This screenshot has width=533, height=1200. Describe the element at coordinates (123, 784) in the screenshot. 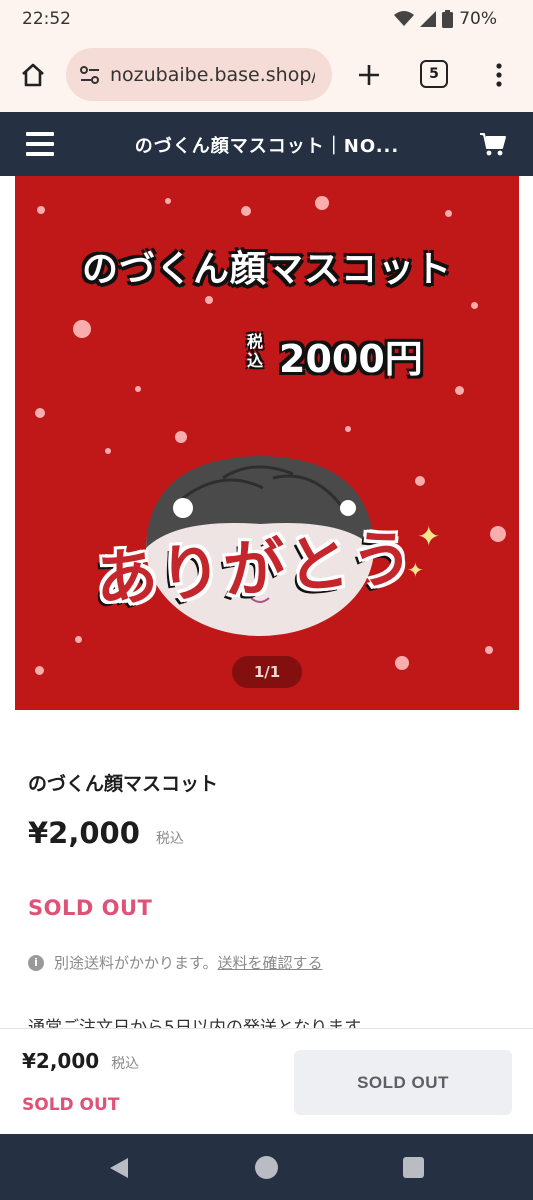

I see `product-name: のづくん顔マスコット` at that location.